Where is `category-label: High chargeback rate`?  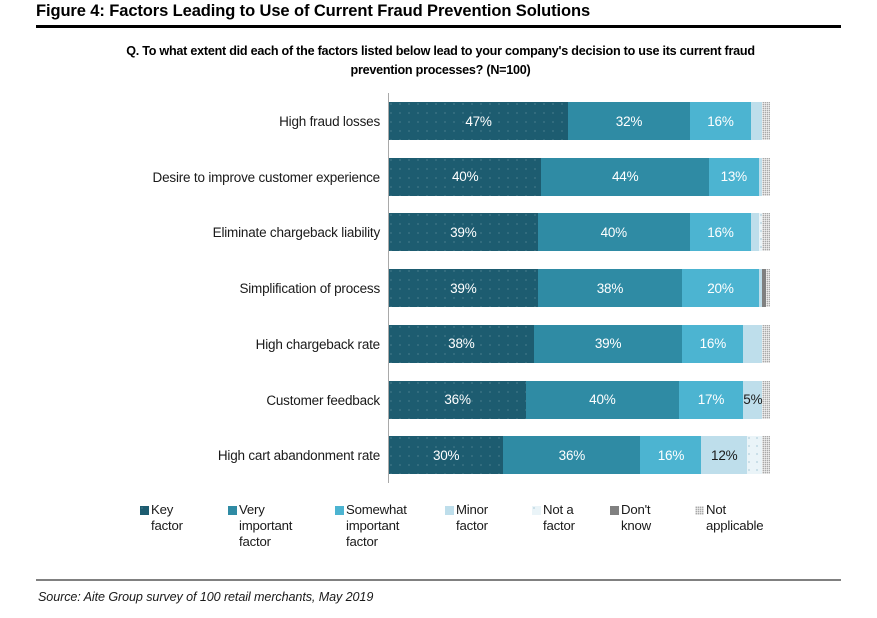
category-label: High chargeback rate is located at coordinates (318, 344).